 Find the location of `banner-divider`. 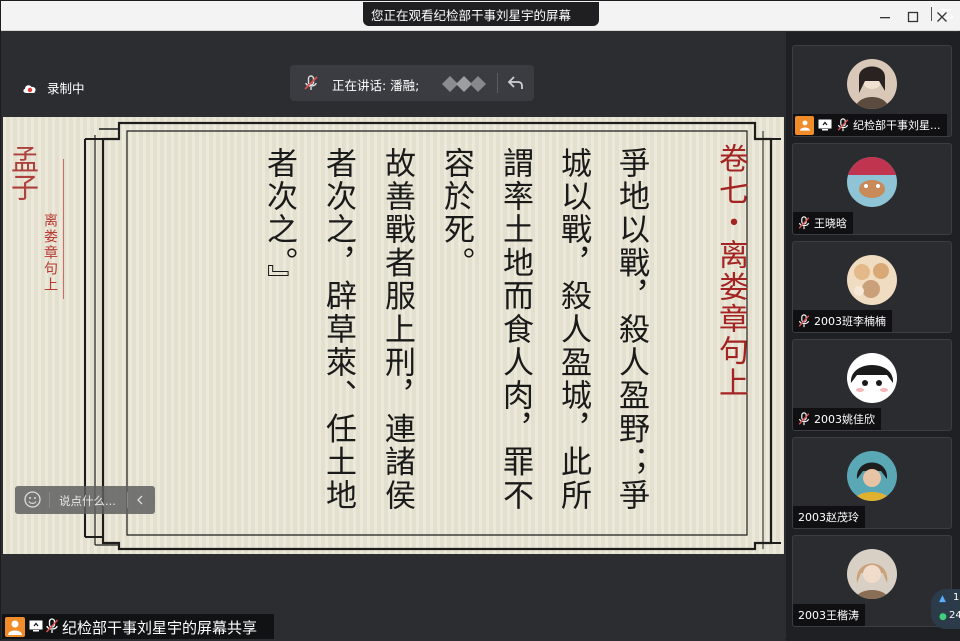

banner-divider is located at coordinates (931, 14).